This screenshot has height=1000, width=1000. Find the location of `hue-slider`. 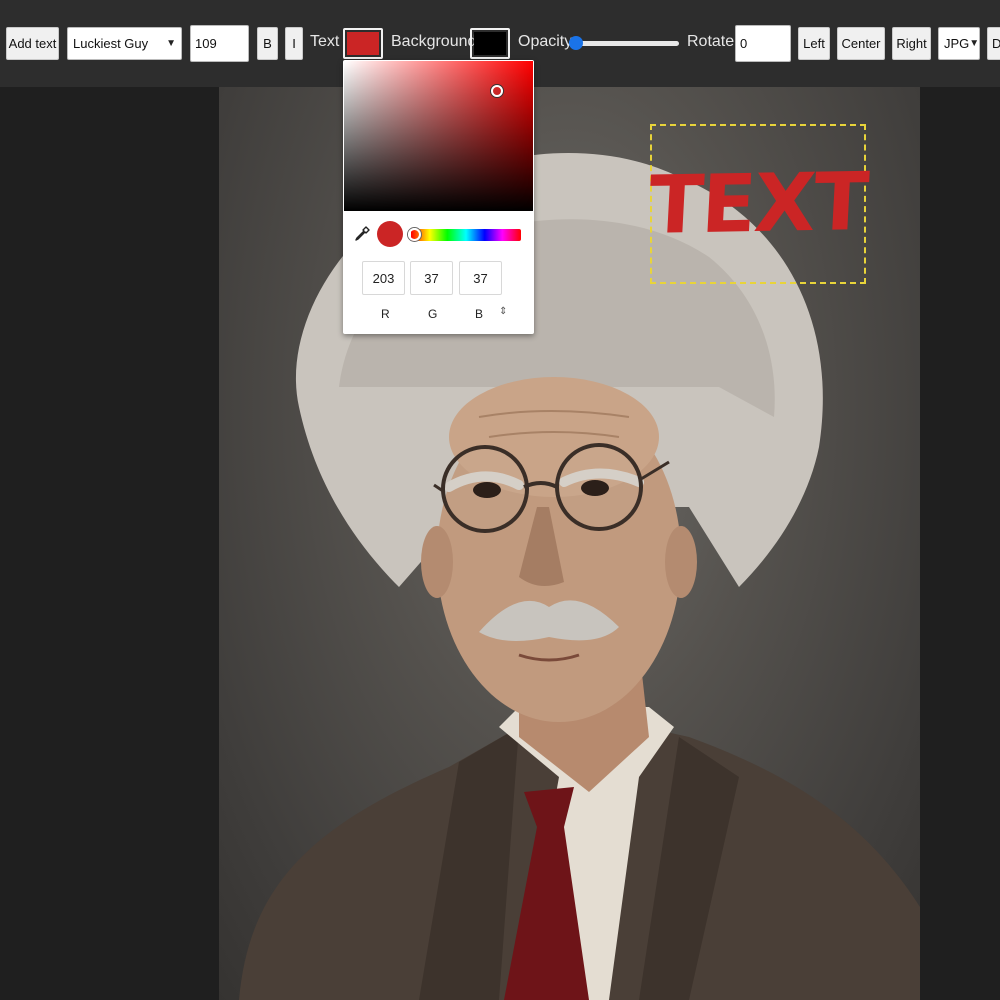

hue-slider is located at coordinates (466, 235).